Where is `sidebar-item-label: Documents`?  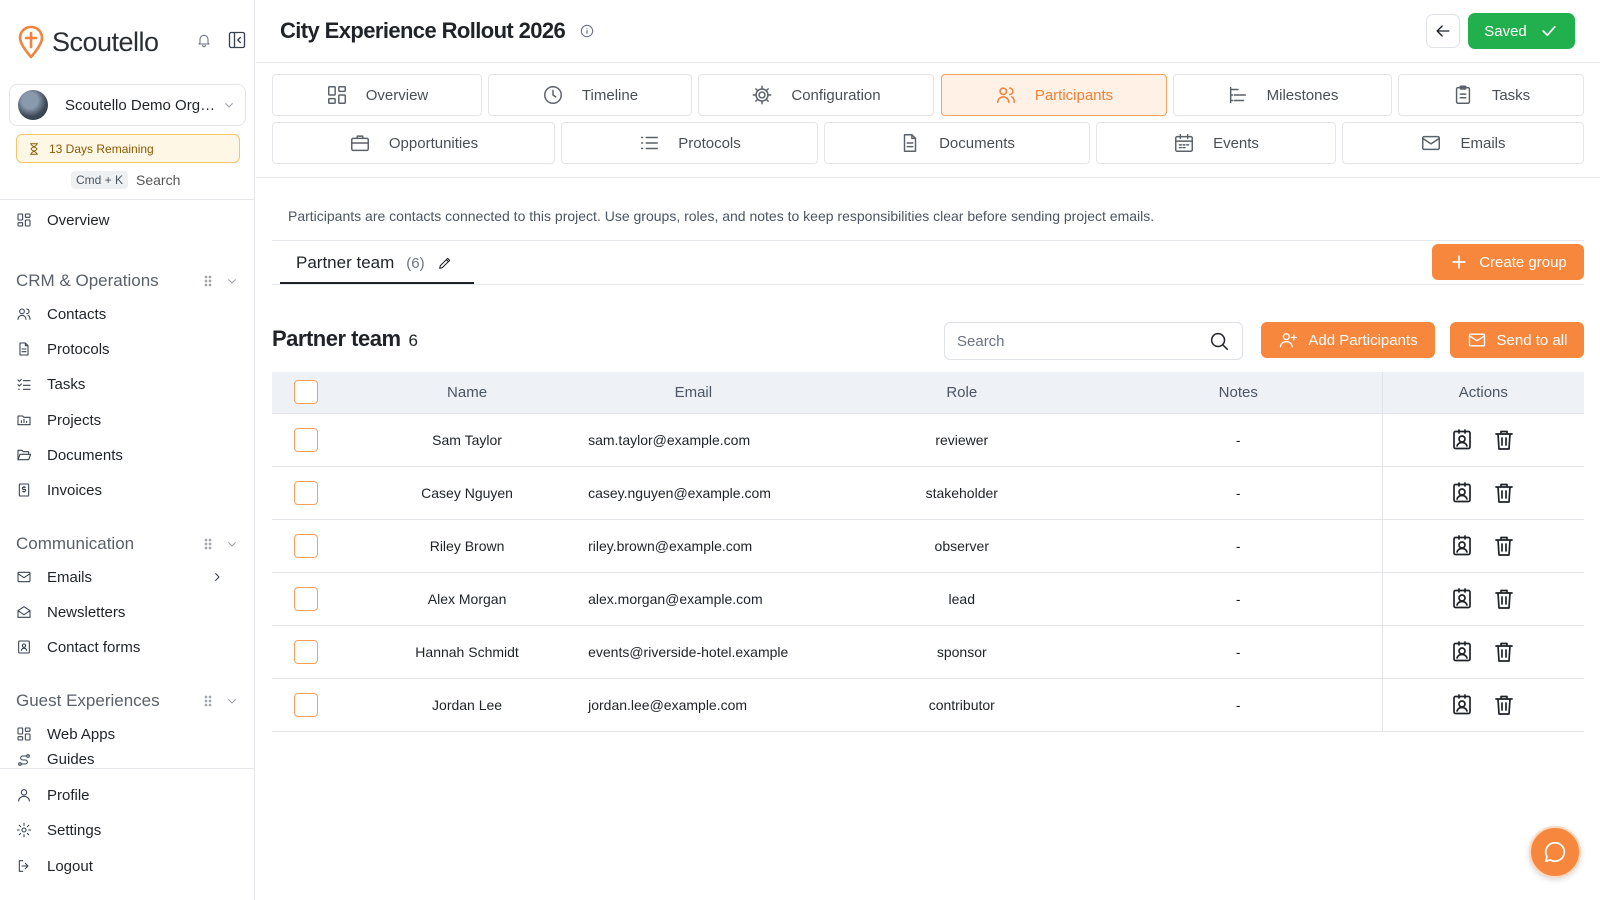
sidebar-item-label: Documents is located at coordinates (85, 455).